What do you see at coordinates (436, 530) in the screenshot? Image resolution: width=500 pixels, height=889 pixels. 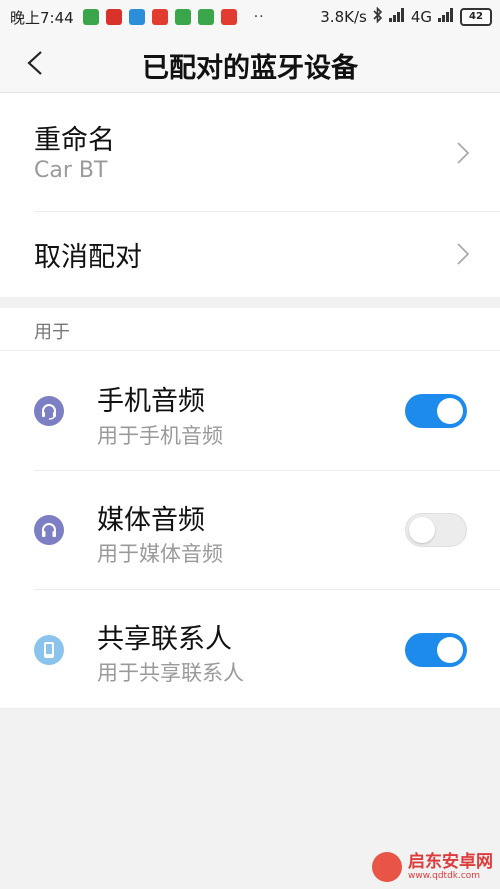 I see `media-audio-toggle` at bounding box center [436, 530].